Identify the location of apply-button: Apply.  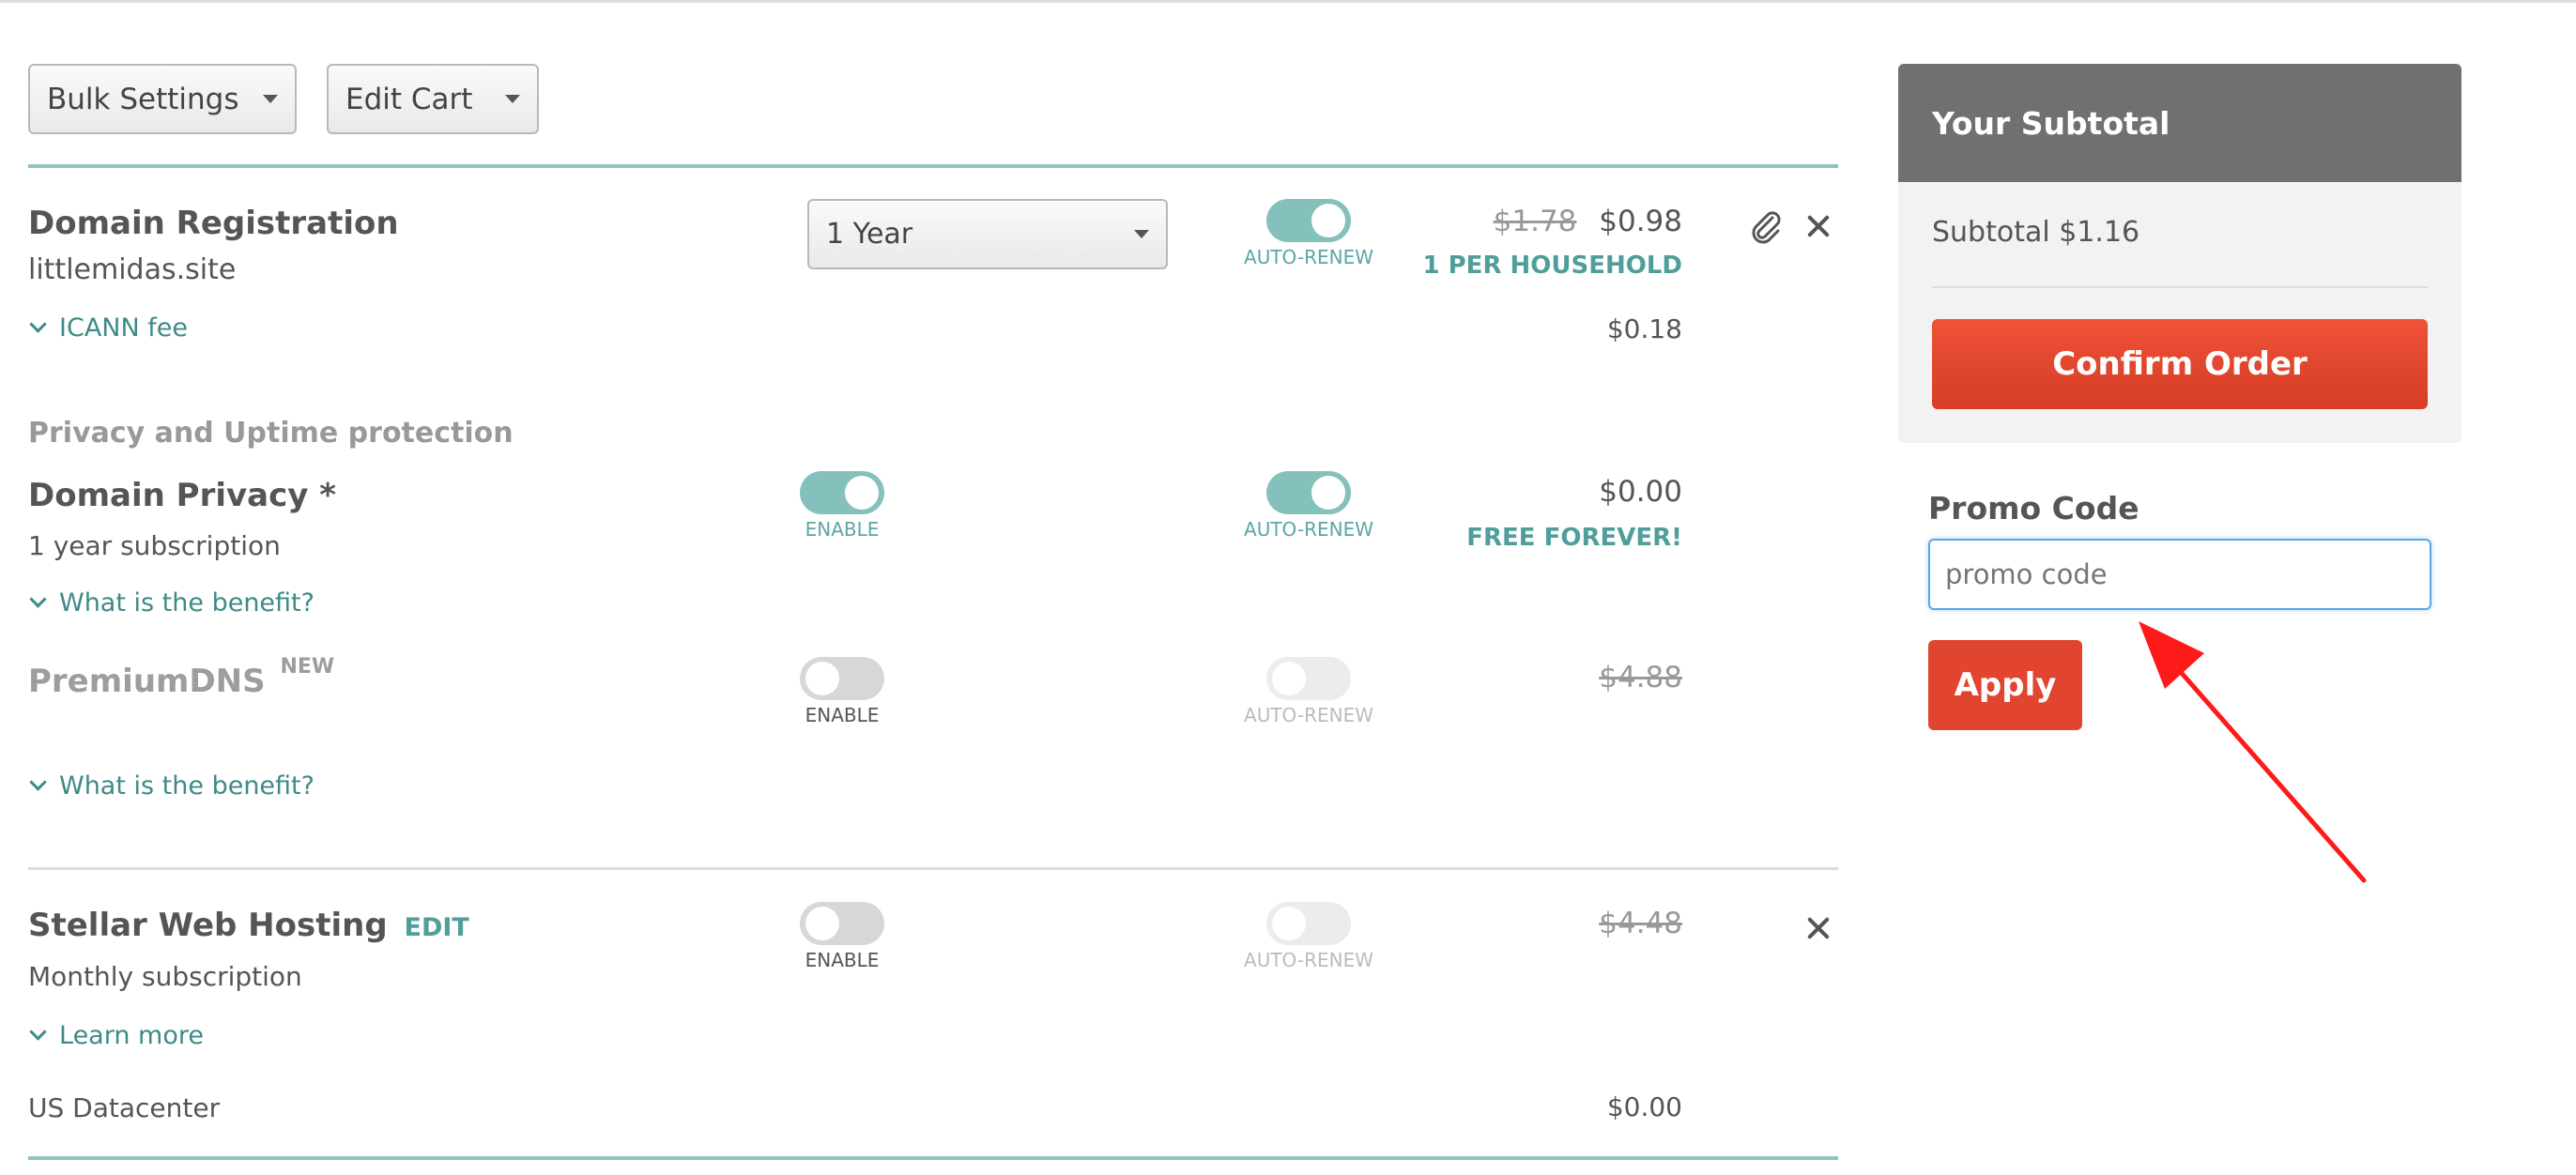
(2005, 685).